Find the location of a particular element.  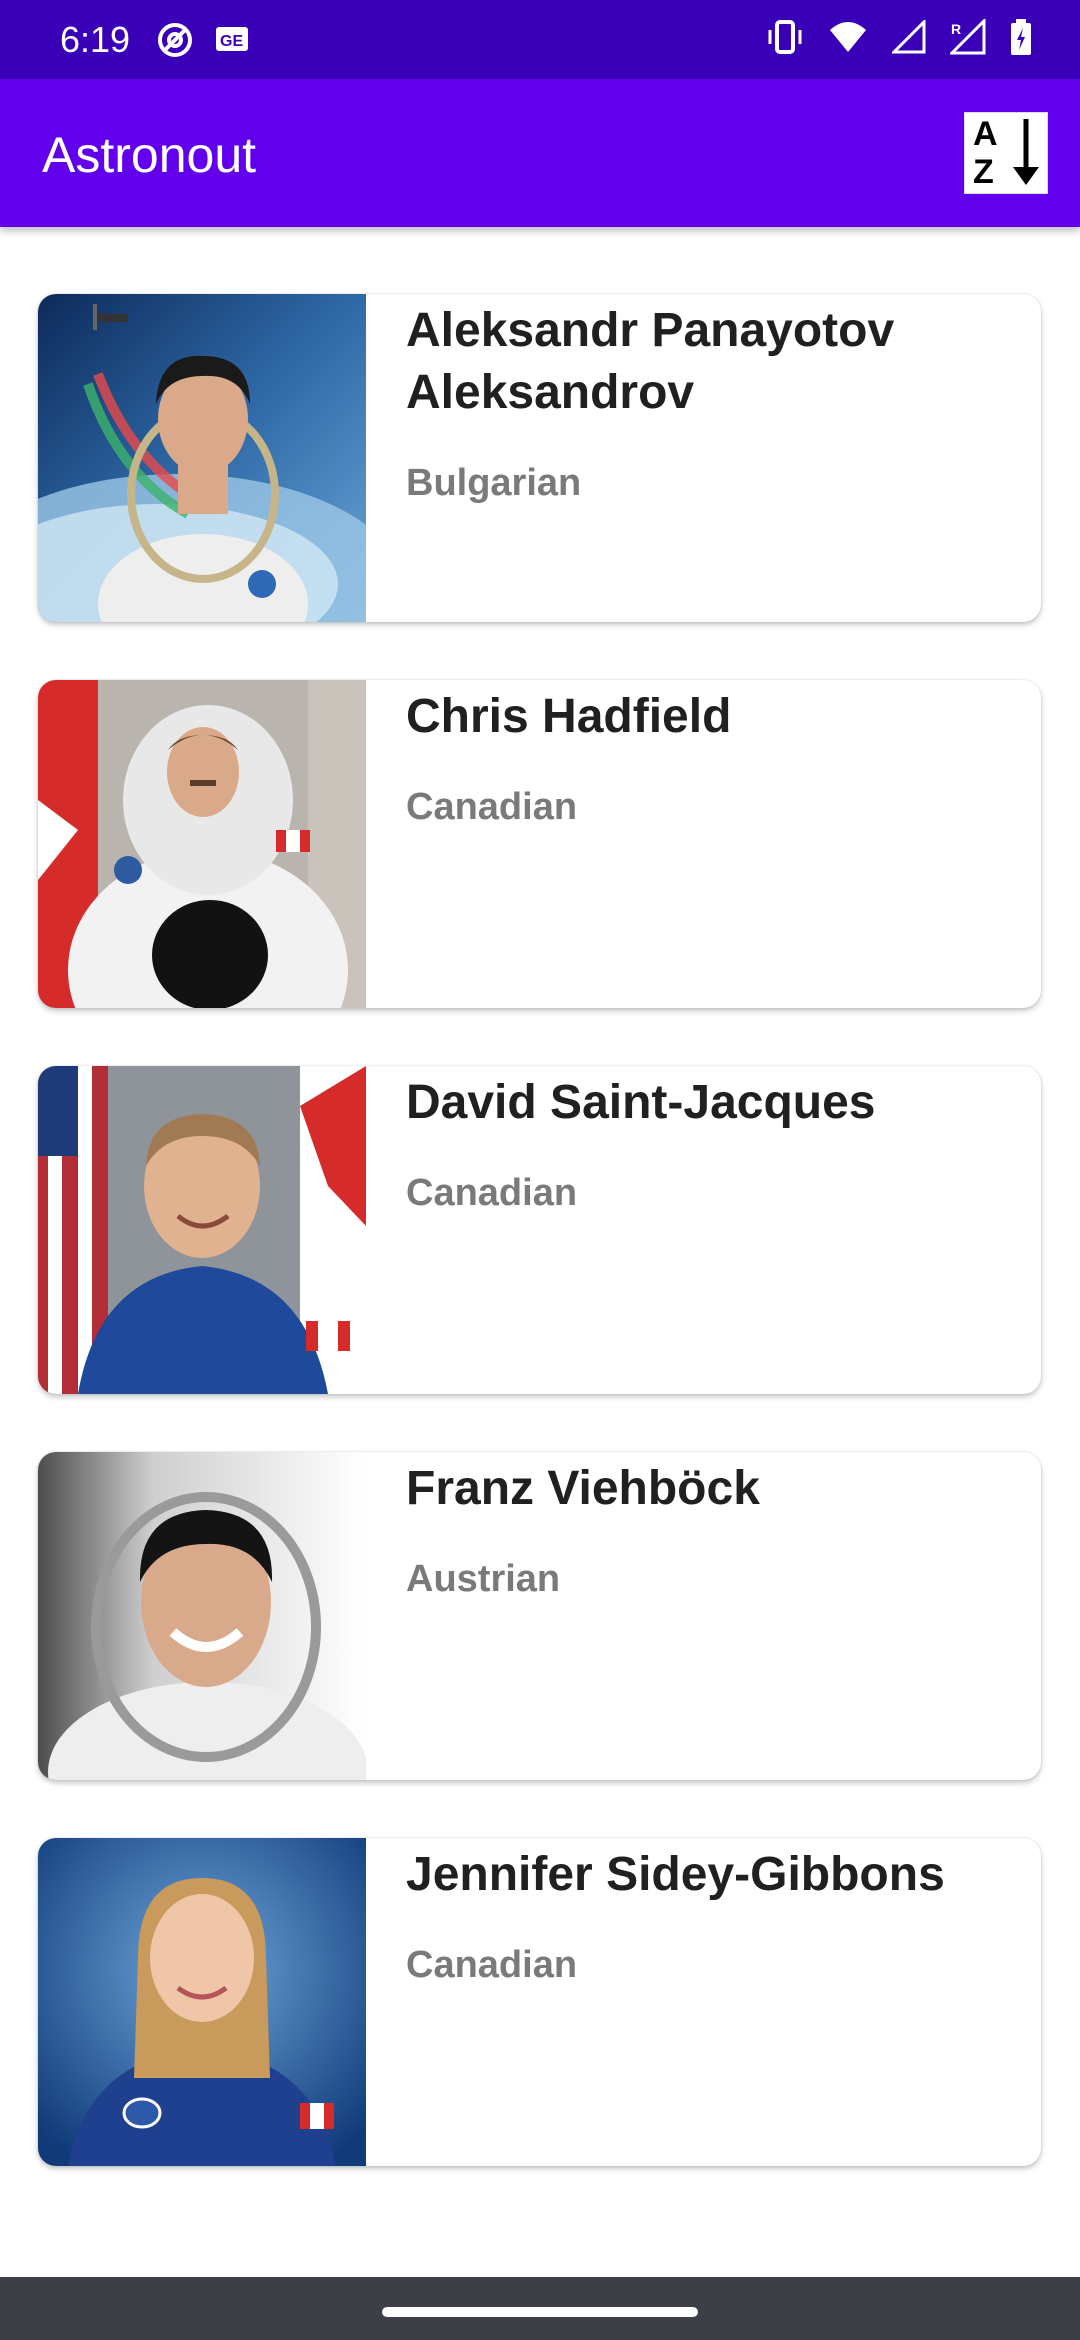

wifi-icon is located at coordinates (848, 39).